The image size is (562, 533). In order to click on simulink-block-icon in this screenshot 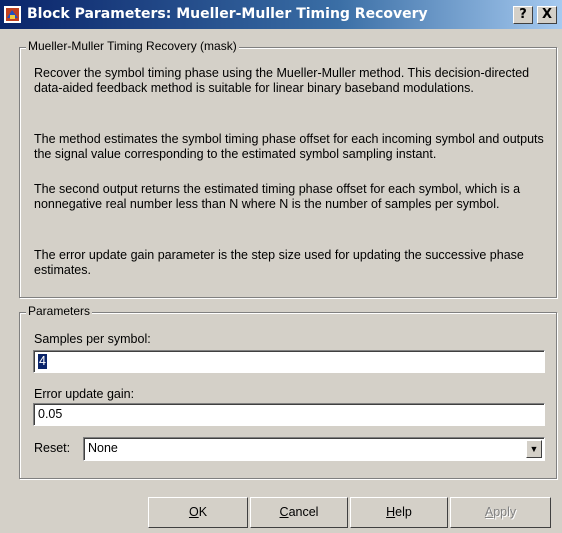, I will do `click(12, 14)`.